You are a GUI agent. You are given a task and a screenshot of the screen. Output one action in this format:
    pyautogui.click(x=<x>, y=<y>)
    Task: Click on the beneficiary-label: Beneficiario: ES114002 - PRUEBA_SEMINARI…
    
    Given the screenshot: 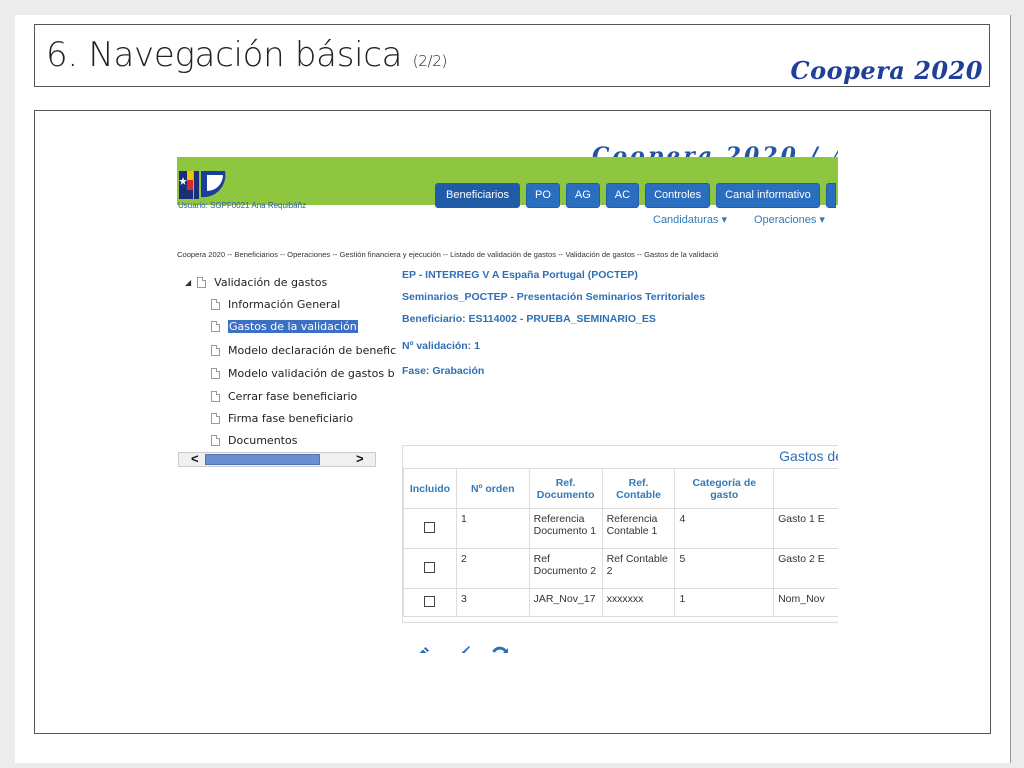 What is the action you would take?
    pyautogui.click(x=529, y=319)
    